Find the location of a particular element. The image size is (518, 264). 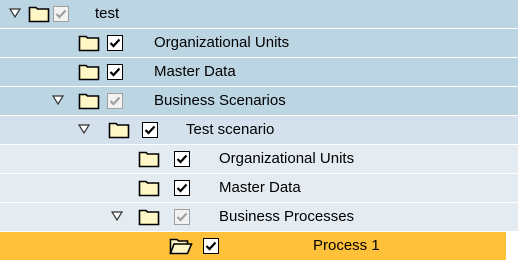

open-folder-icon is located at coordinates (181, 246).